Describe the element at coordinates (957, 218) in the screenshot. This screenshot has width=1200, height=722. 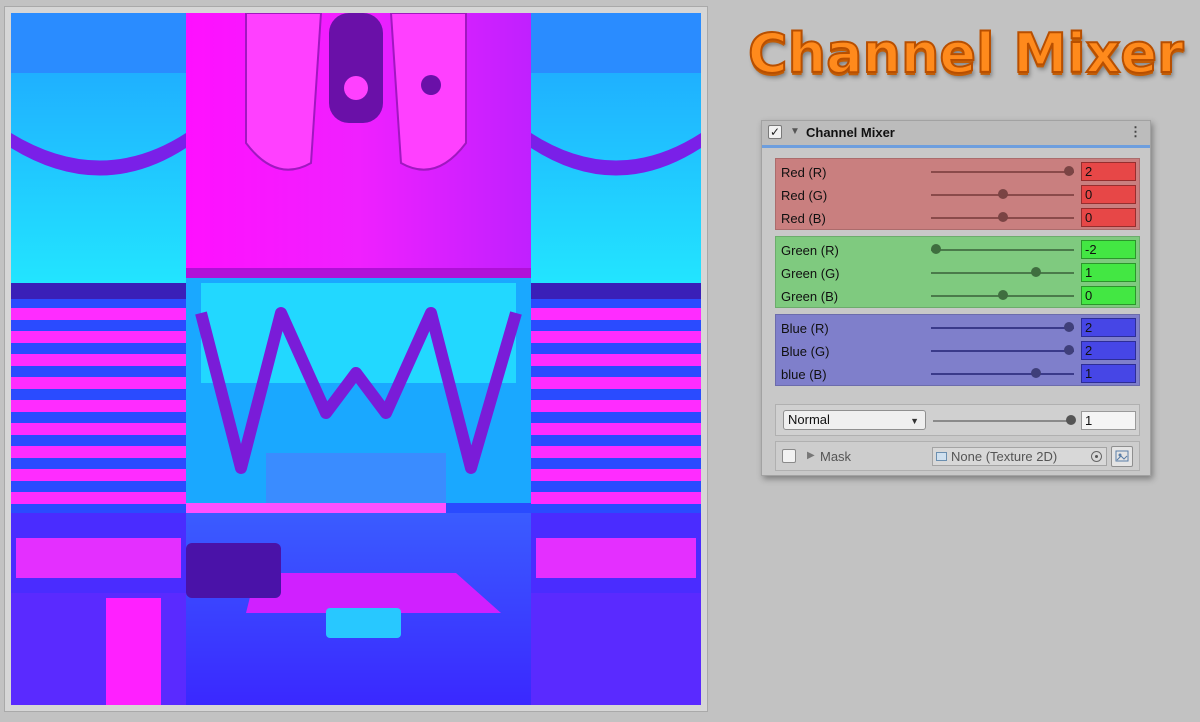
I see `red-row-2: Red (B) 0` at that location.